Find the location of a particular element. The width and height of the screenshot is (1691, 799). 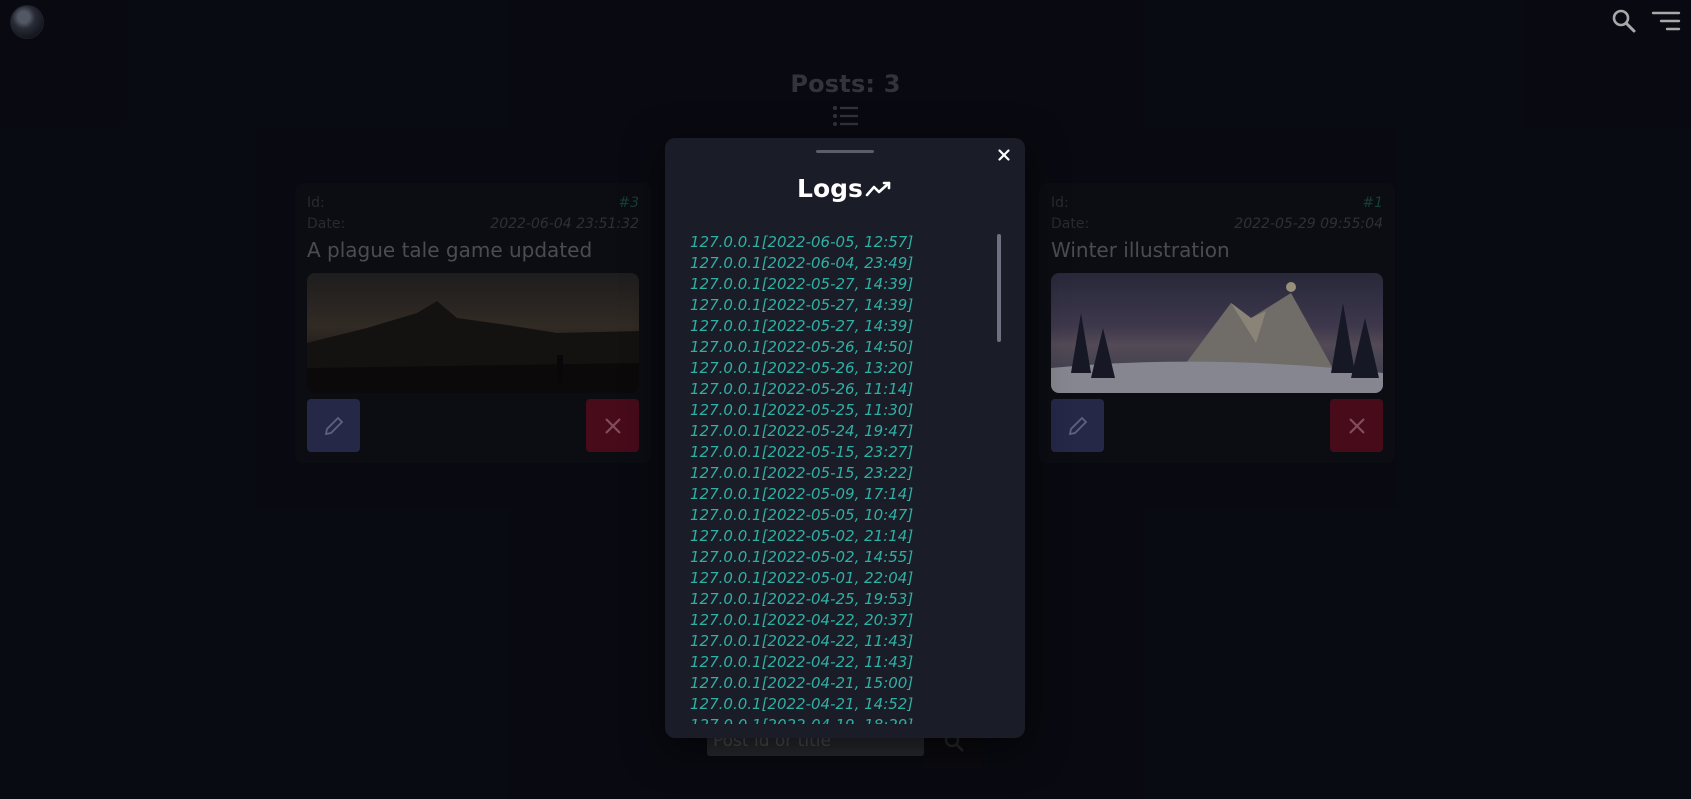

log-entry: 127.0.0.1[2022-04-19, 18:29] is located at coordinates (837, 719).